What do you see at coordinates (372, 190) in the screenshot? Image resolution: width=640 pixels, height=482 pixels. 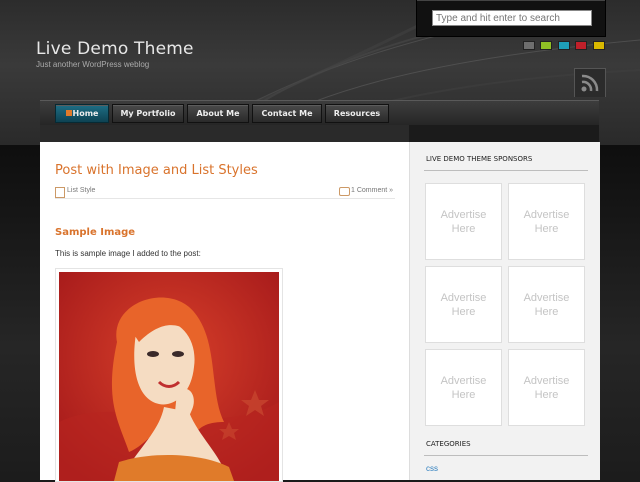 I see `post-comments-link: 1 Comment »` at bounding box center [372, 190].